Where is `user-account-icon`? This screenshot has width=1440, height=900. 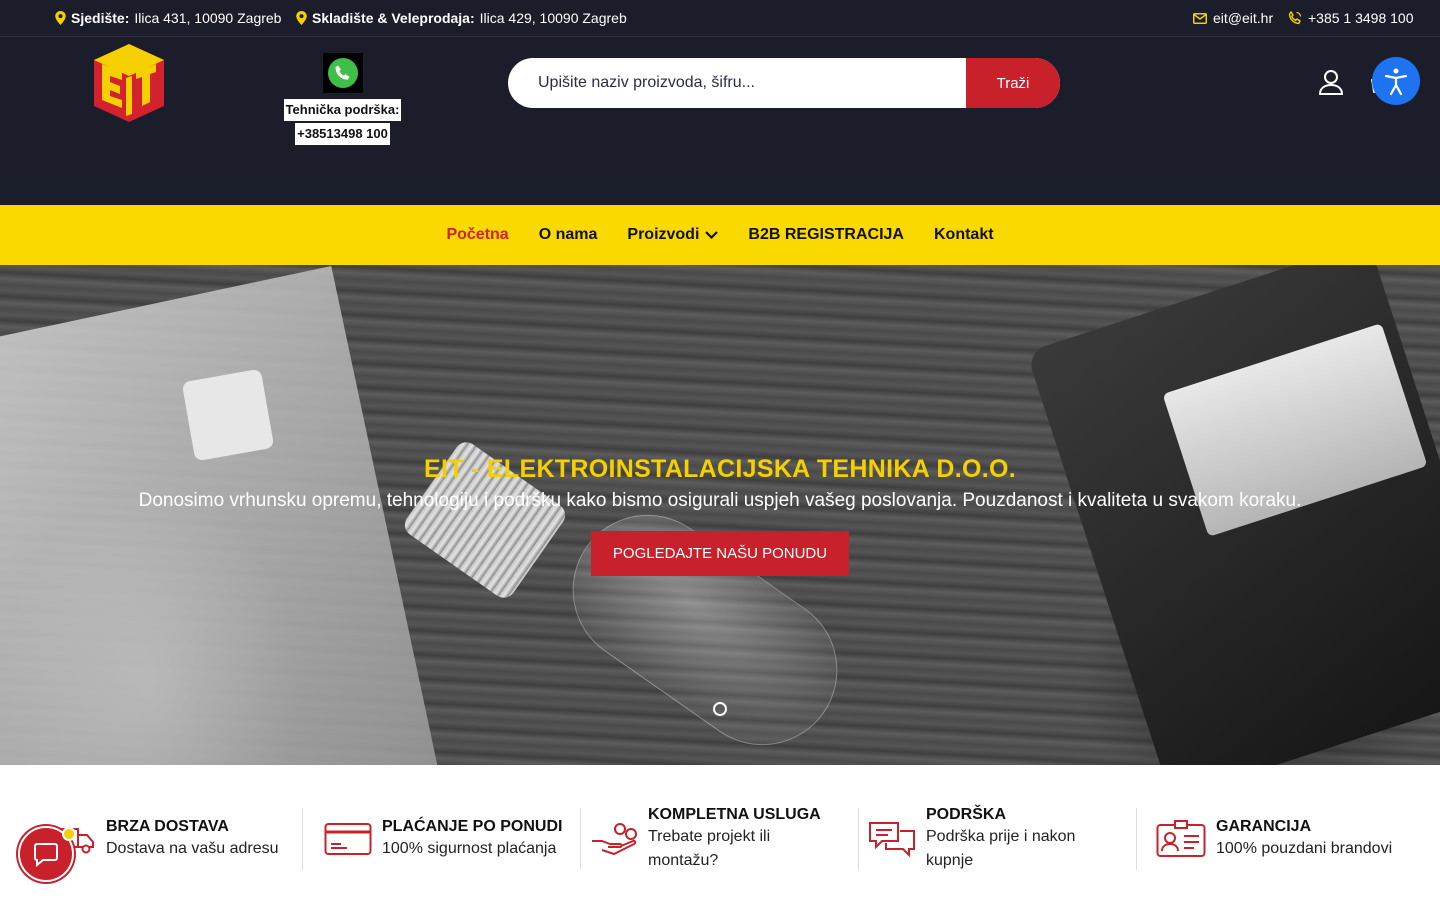 user-account-icon is located at coordinates (1331, 82).